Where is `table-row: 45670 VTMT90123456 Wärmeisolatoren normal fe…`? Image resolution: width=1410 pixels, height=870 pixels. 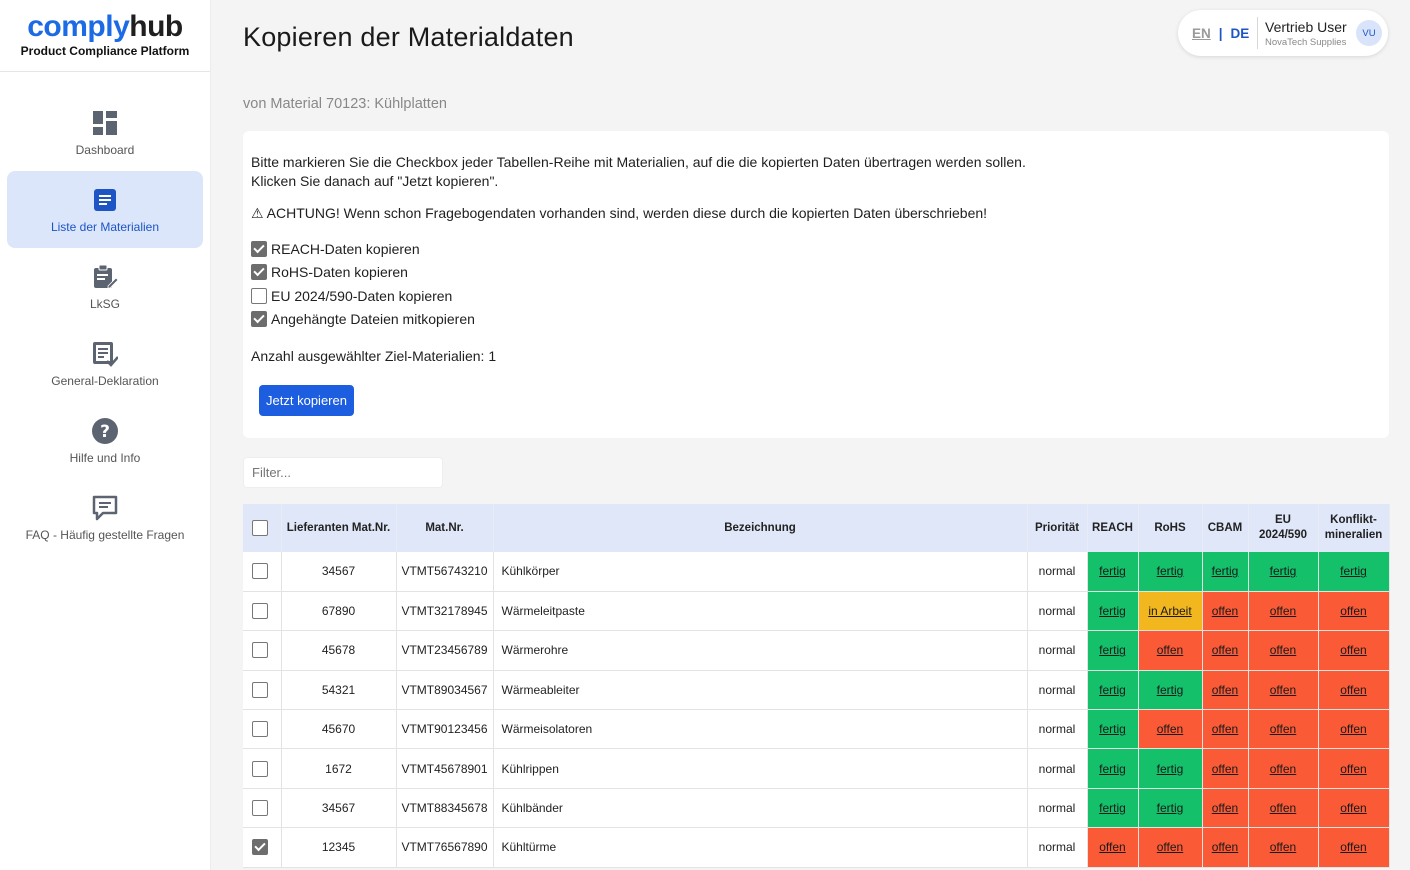
table-row: 45670 VTMT90123456 Wärmeisolatoren normal fe… is located at coordinates (816, 729).